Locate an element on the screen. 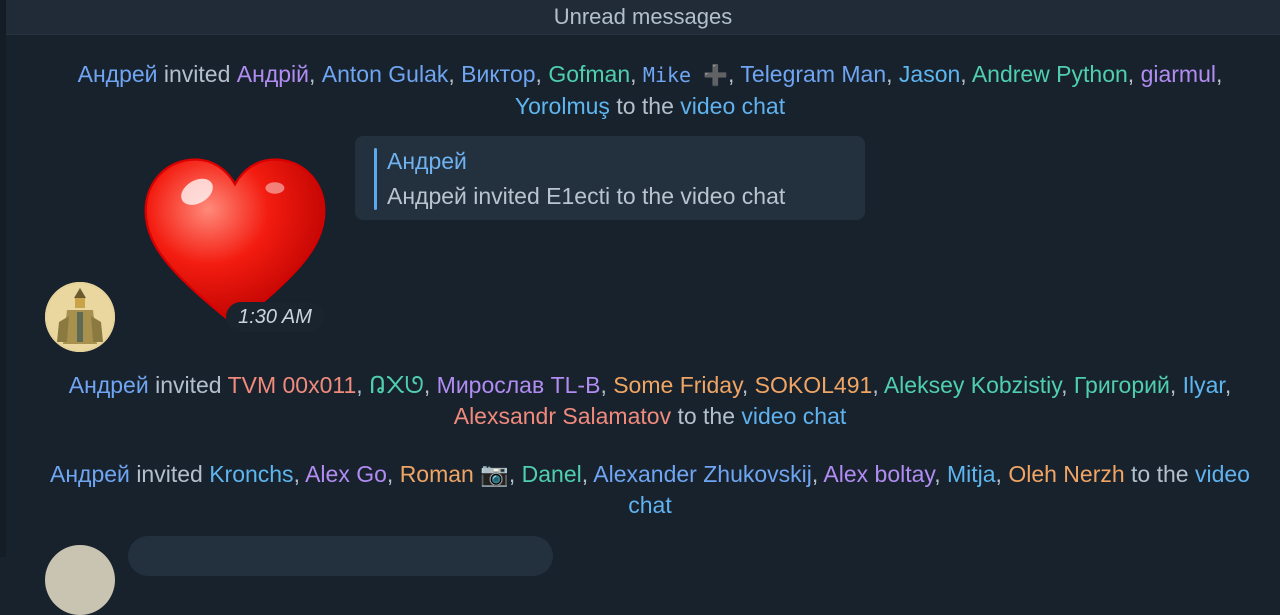 This screenshot has width=1280, height=615. guest-link: SOKOL491 is located at coordinates (814, 385).